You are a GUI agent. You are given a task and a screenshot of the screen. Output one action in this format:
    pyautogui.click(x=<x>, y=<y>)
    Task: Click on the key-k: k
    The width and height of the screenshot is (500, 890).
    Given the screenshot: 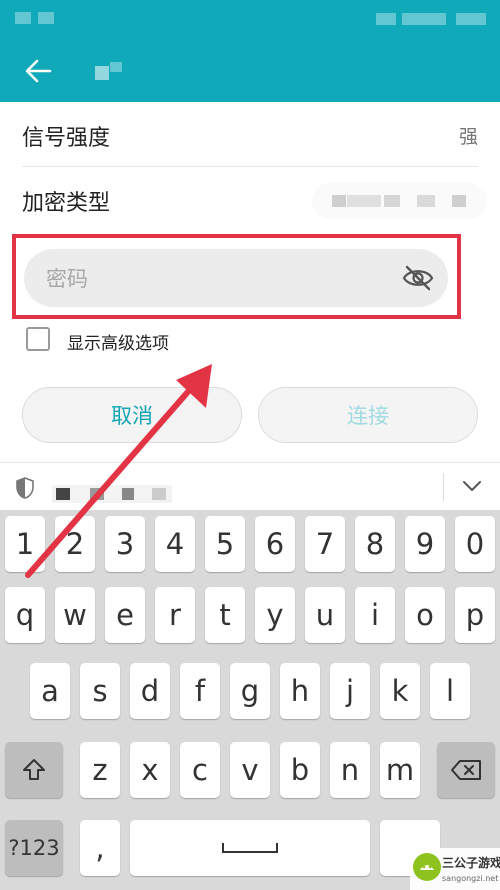 What is the action you would take?
    pyautogui.click(x=400, y=691)
    